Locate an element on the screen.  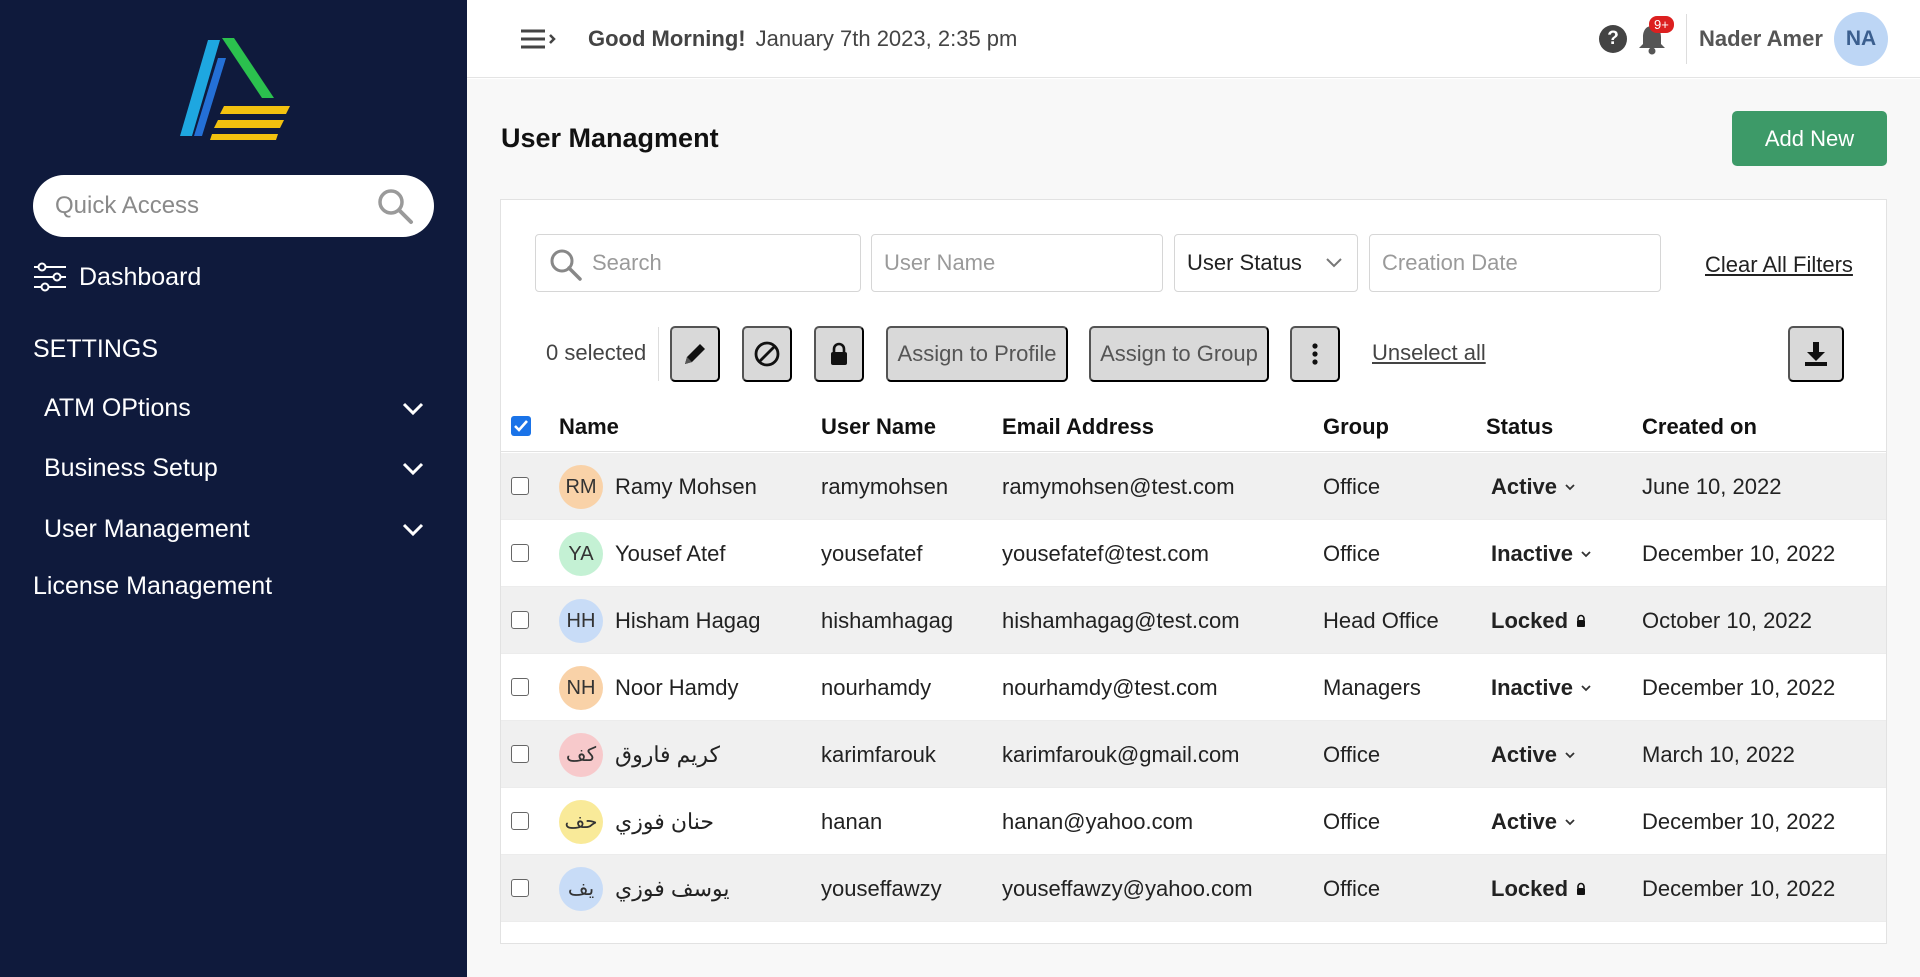
column-header-status: Status is located at coordinates (1519, 427).